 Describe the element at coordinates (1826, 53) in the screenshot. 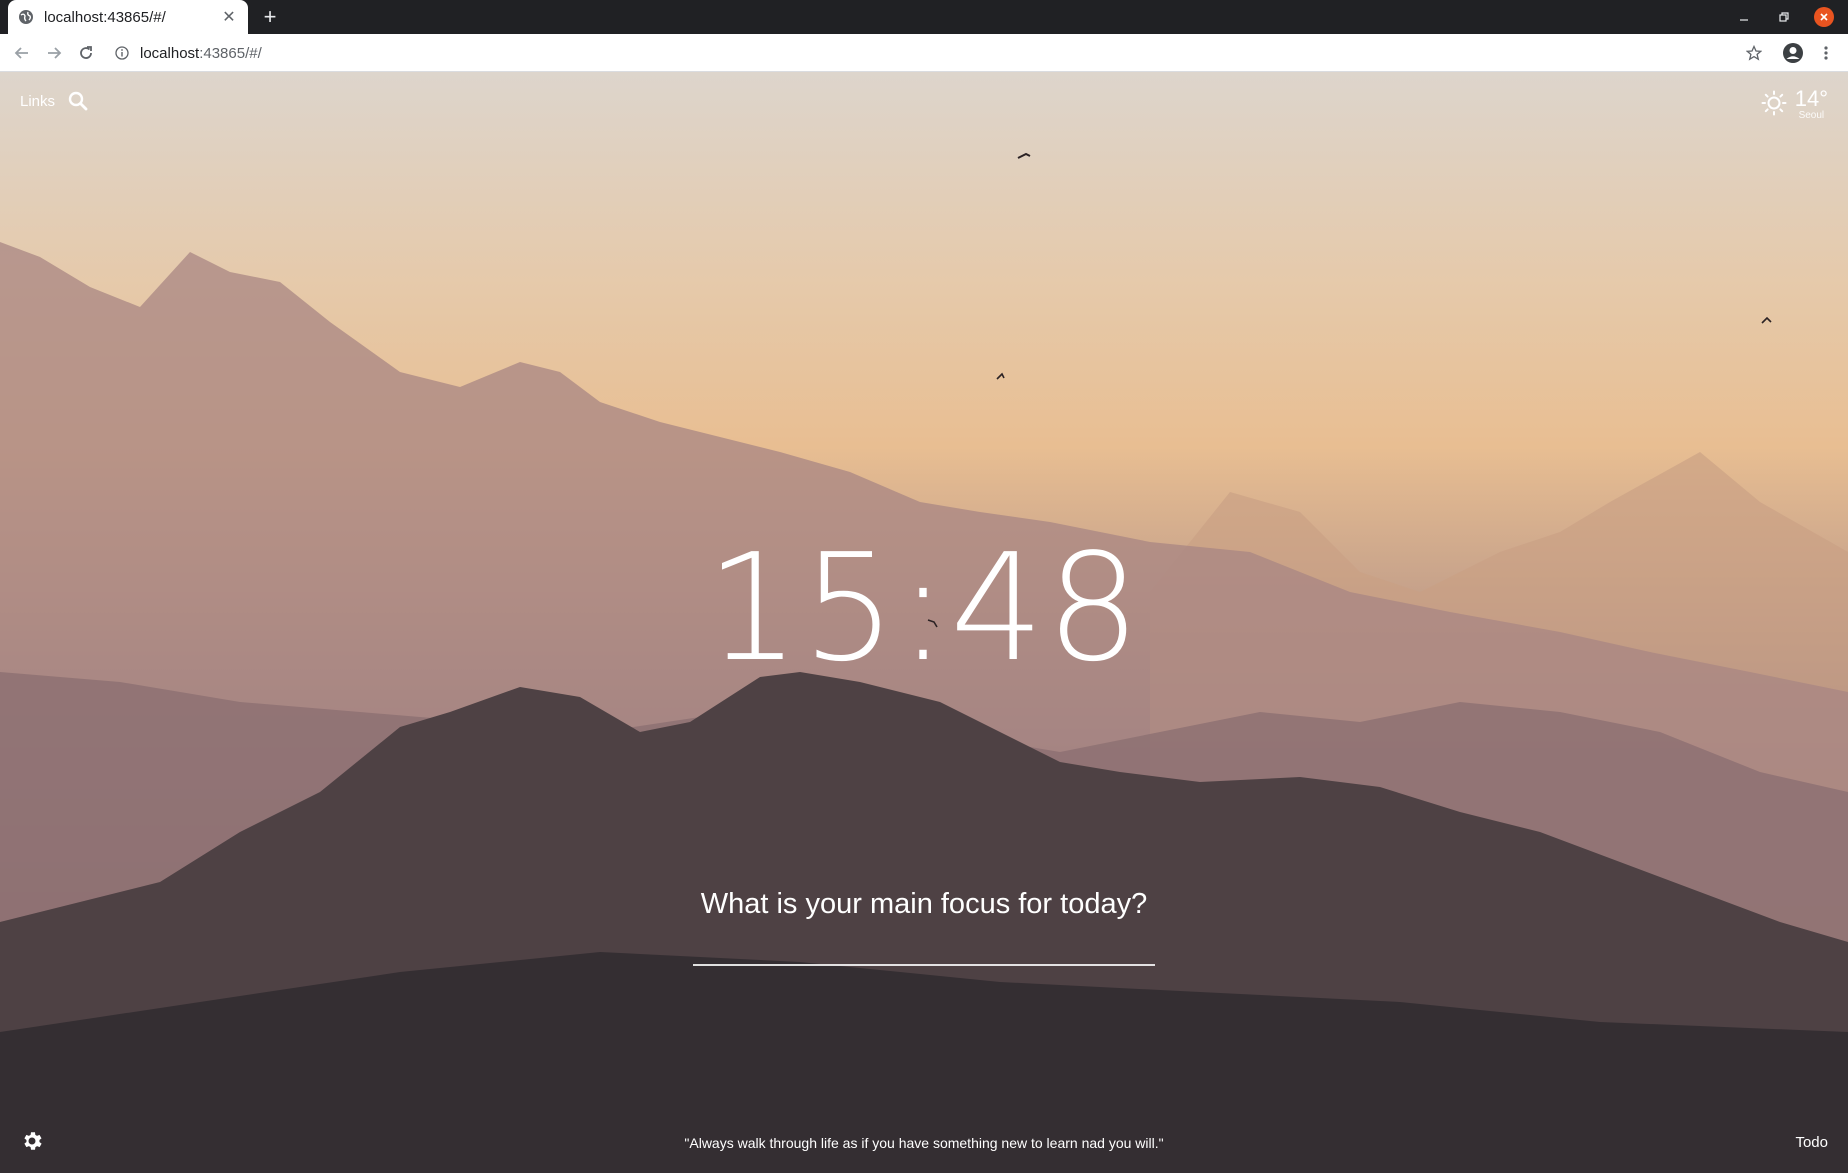

I see `menu-kebab-icon` at that location.